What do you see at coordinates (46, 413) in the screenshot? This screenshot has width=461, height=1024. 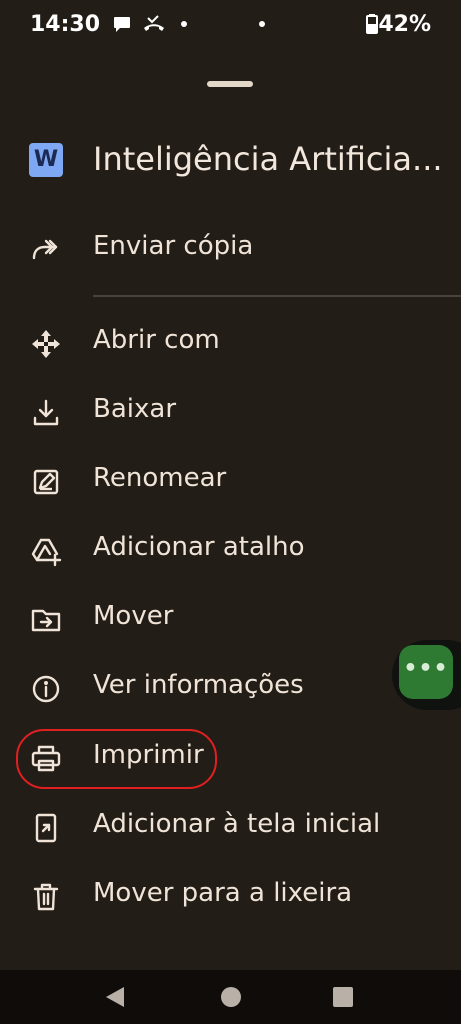 I see `download-icon` at bounding box center [46, 413].